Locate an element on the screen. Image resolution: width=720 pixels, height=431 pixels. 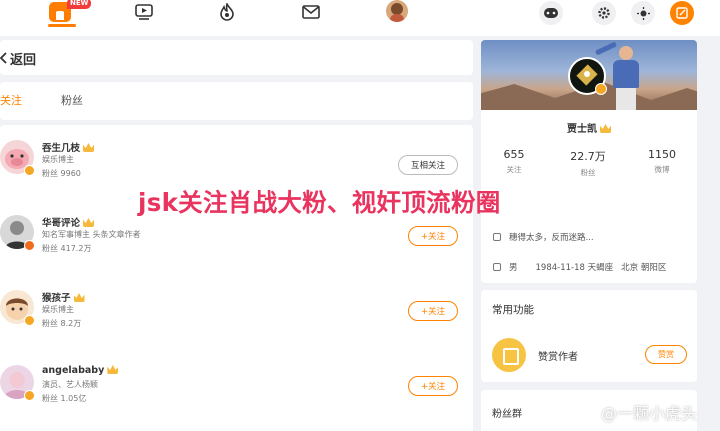
back-label: 返回 is located at coordinates (23, 60).